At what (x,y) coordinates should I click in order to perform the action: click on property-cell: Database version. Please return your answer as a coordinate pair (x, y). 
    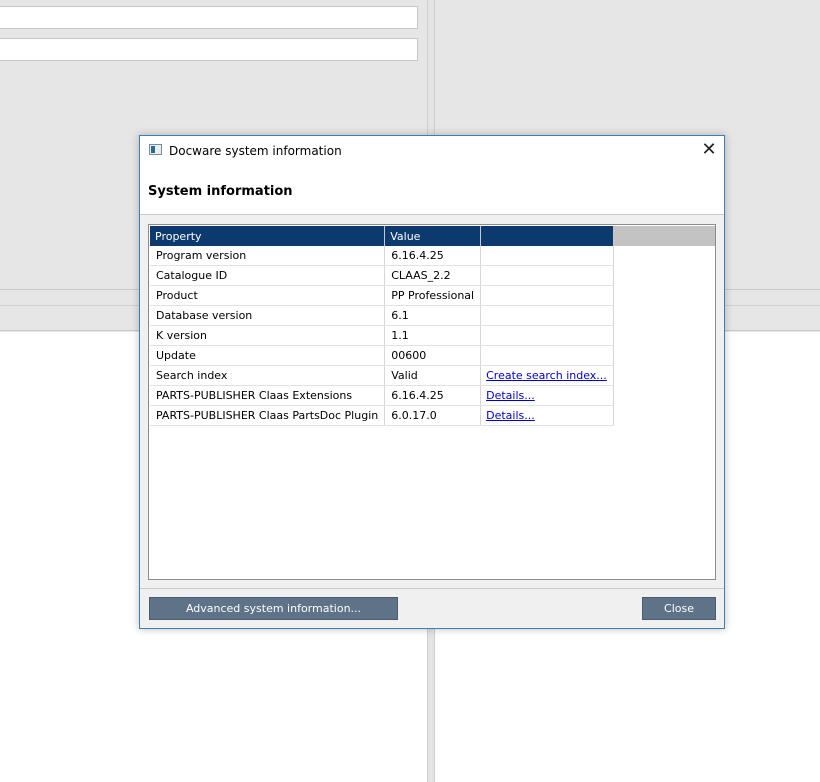
    Looking at the image, I should click on (268, 315).